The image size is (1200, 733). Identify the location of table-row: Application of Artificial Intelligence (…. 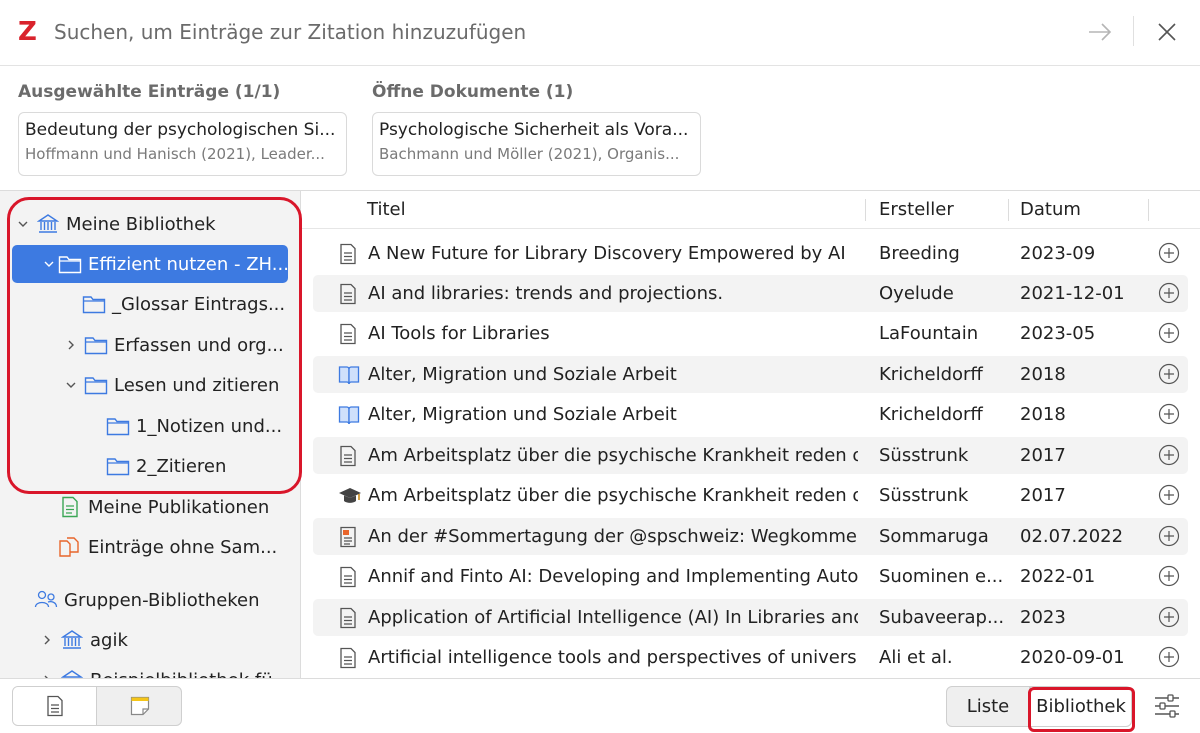
(750, 617).